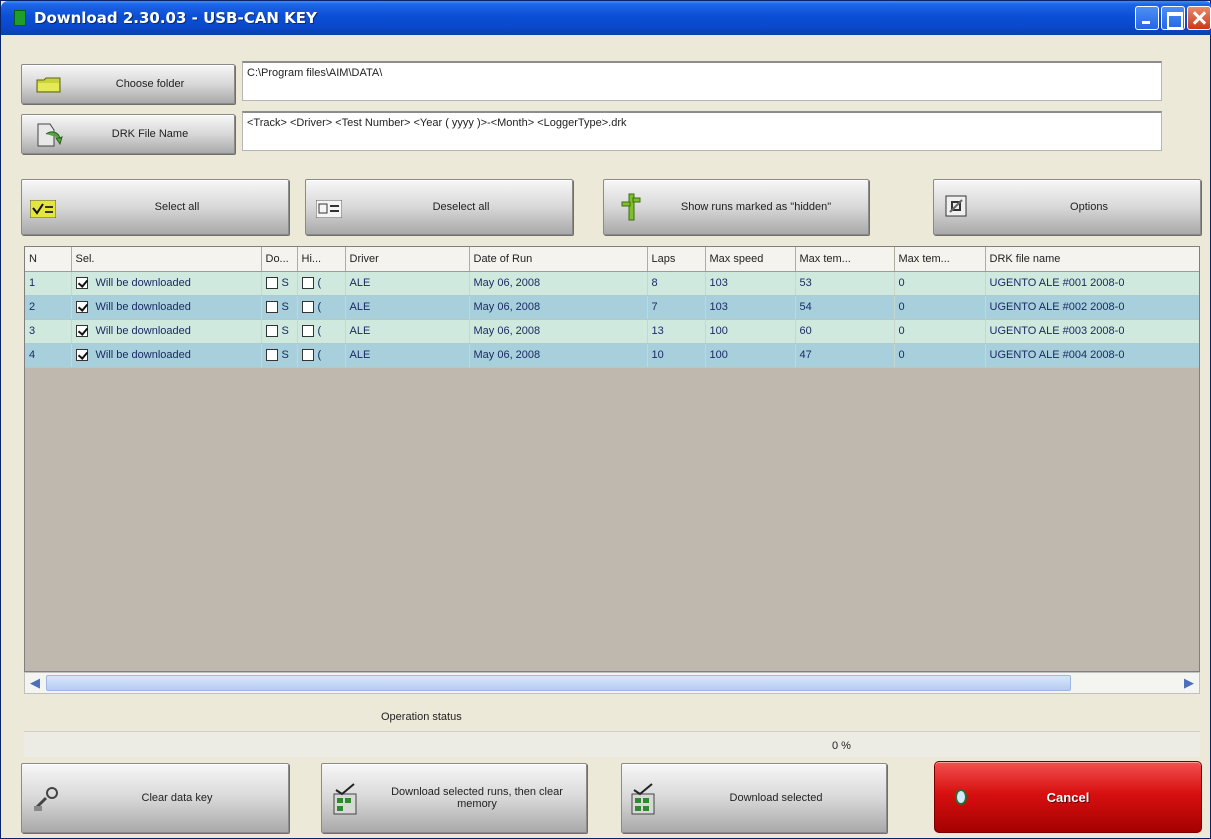 Image resolution: width=1211 pixels, height=839 pixels. Describe the element at coordinates (676, 331) in the screenshot. I see `laps-cell: 13` at that location.